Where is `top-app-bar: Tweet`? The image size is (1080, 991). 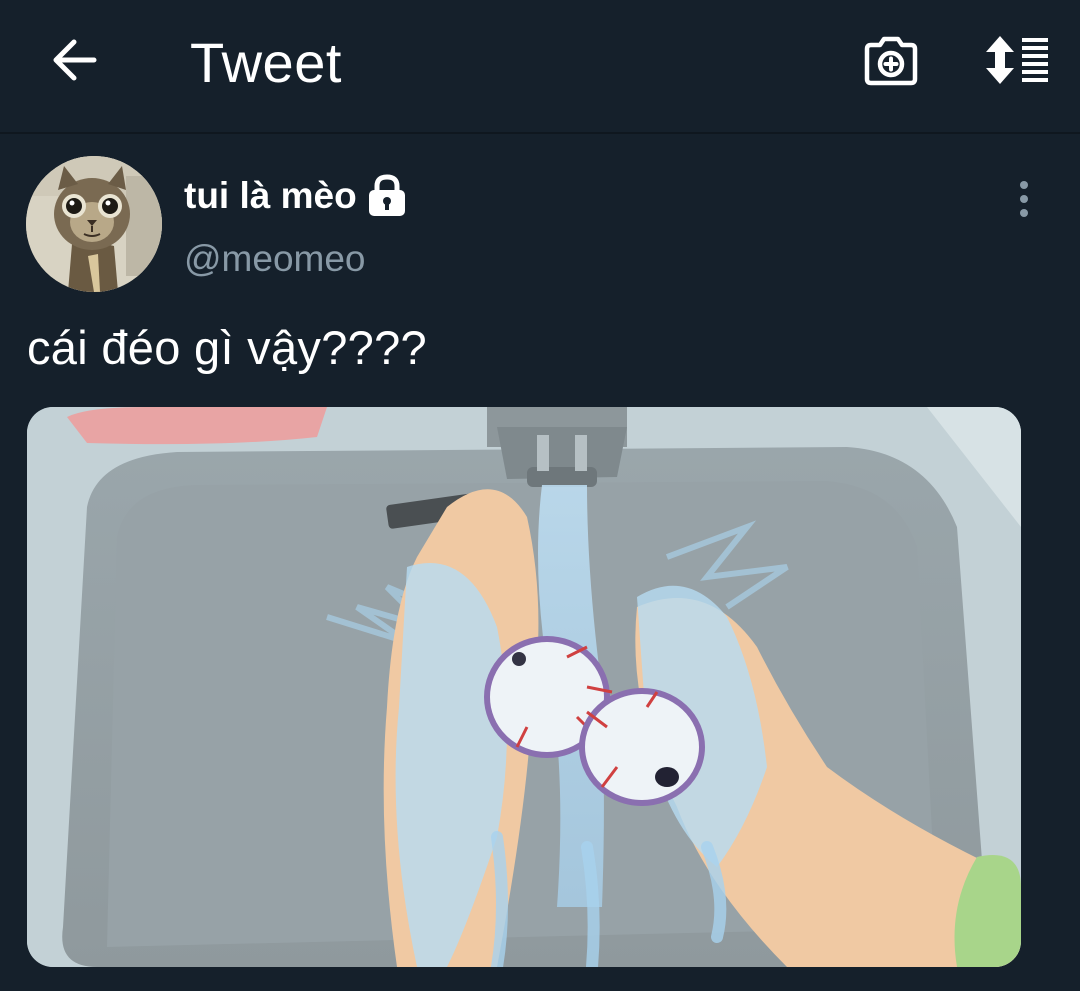
top-app-bar: Tweet is located at coordinates (540, 67).